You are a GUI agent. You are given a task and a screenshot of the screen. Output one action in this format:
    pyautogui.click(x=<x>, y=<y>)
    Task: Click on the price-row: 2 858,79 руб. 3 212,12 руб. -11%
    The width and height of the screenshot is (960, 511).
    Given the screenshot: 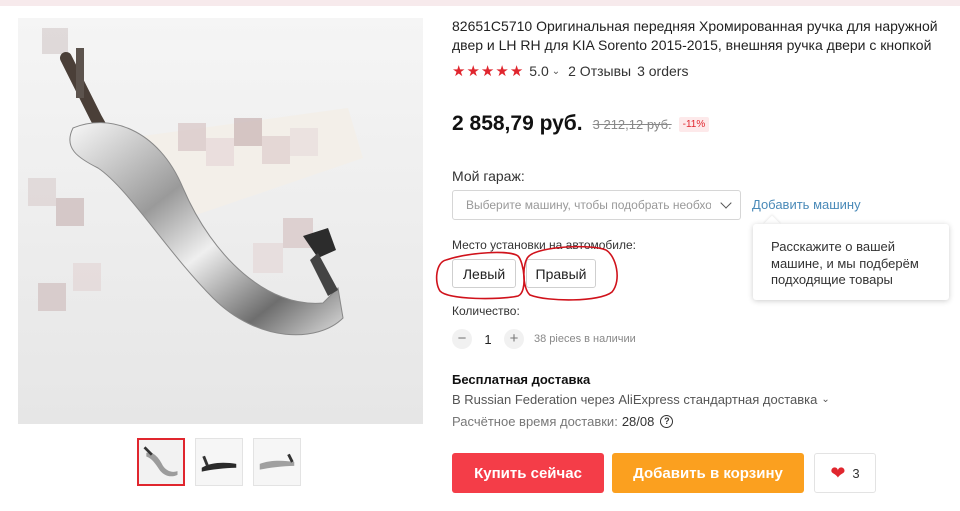 What is the action you would take?
    pyautogui.click(x=581, y=124)
    